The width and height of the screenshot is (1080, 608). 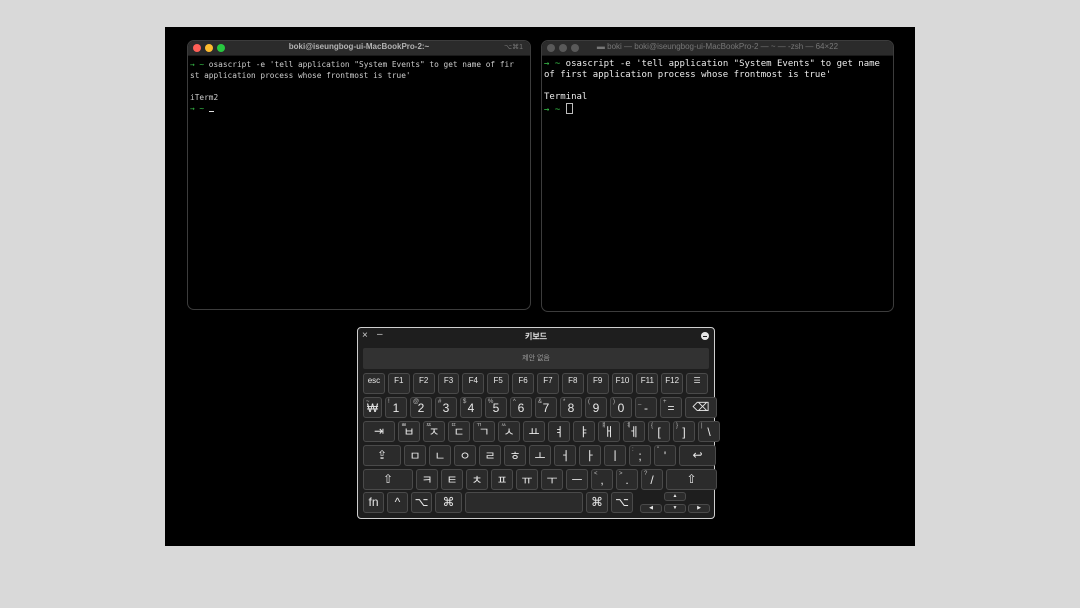 I want to click on key-label: F9, so click(x=597, y=380).